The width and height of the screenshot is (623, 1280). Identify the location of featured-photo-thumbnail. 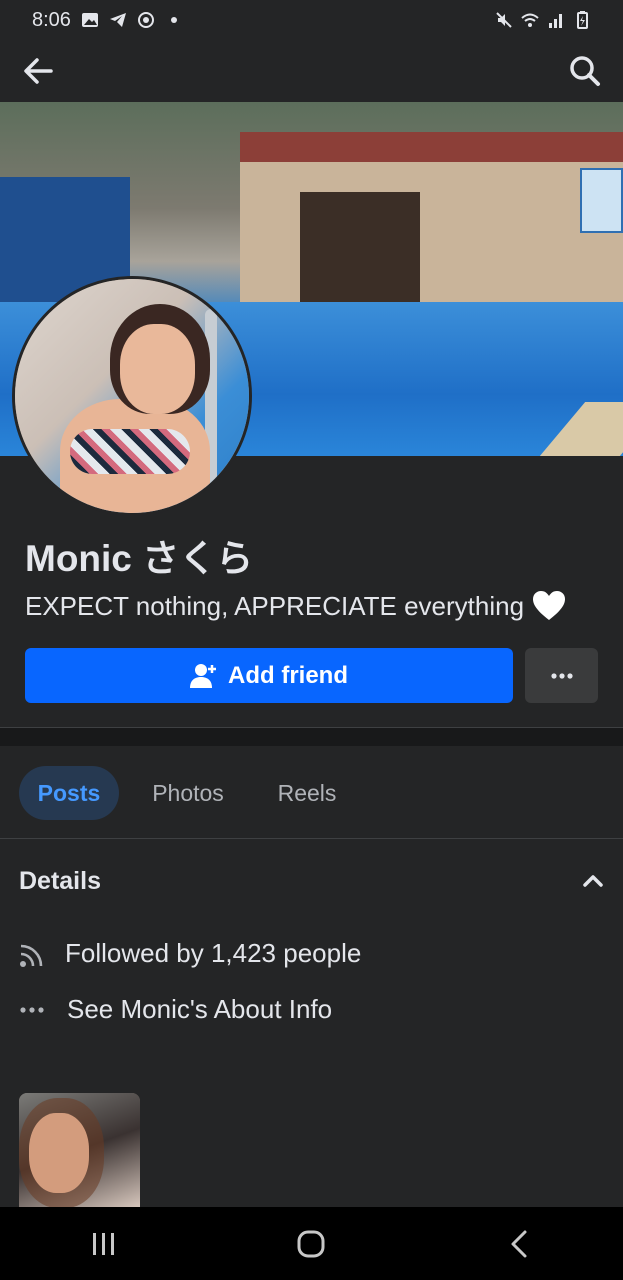
(79, 1150).